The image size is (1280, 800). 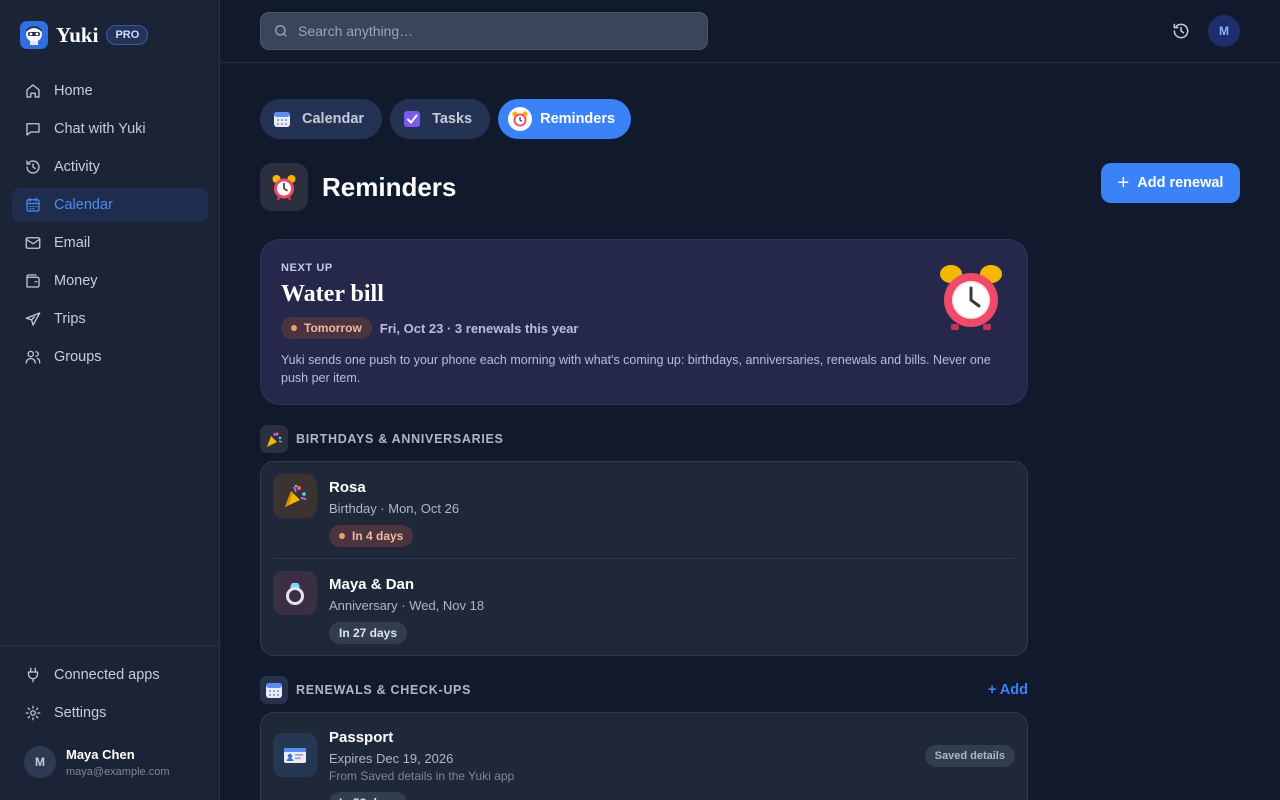 What do you see at coordinates (368, 633) in the screenshot?
I see `countdown-badge: In 27 days` at bounding box center [368, 633].